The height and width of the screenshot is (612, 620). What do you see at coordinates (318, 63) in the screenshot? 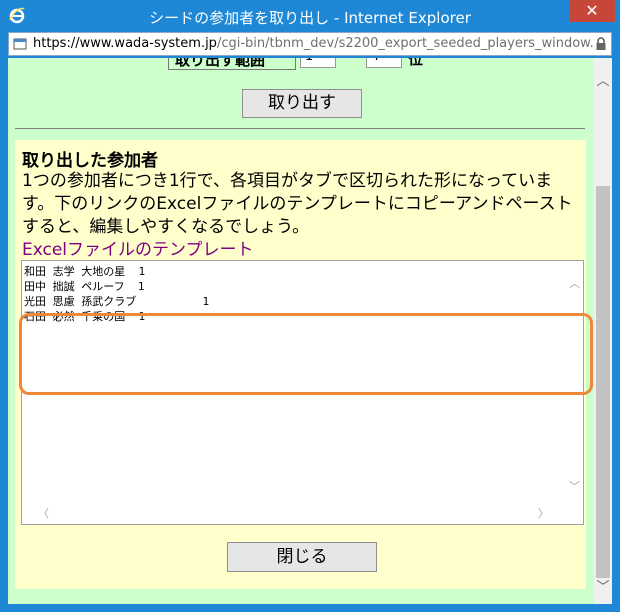
I see `range-from-input: 1` at bounding box center [318, 63].